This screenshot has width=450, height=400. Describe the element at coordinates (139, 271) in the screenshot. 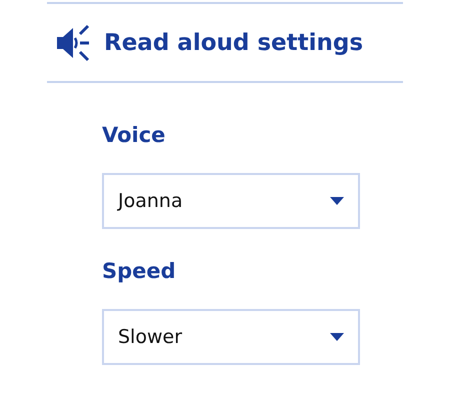

I see `field-label: Speed` at that location.